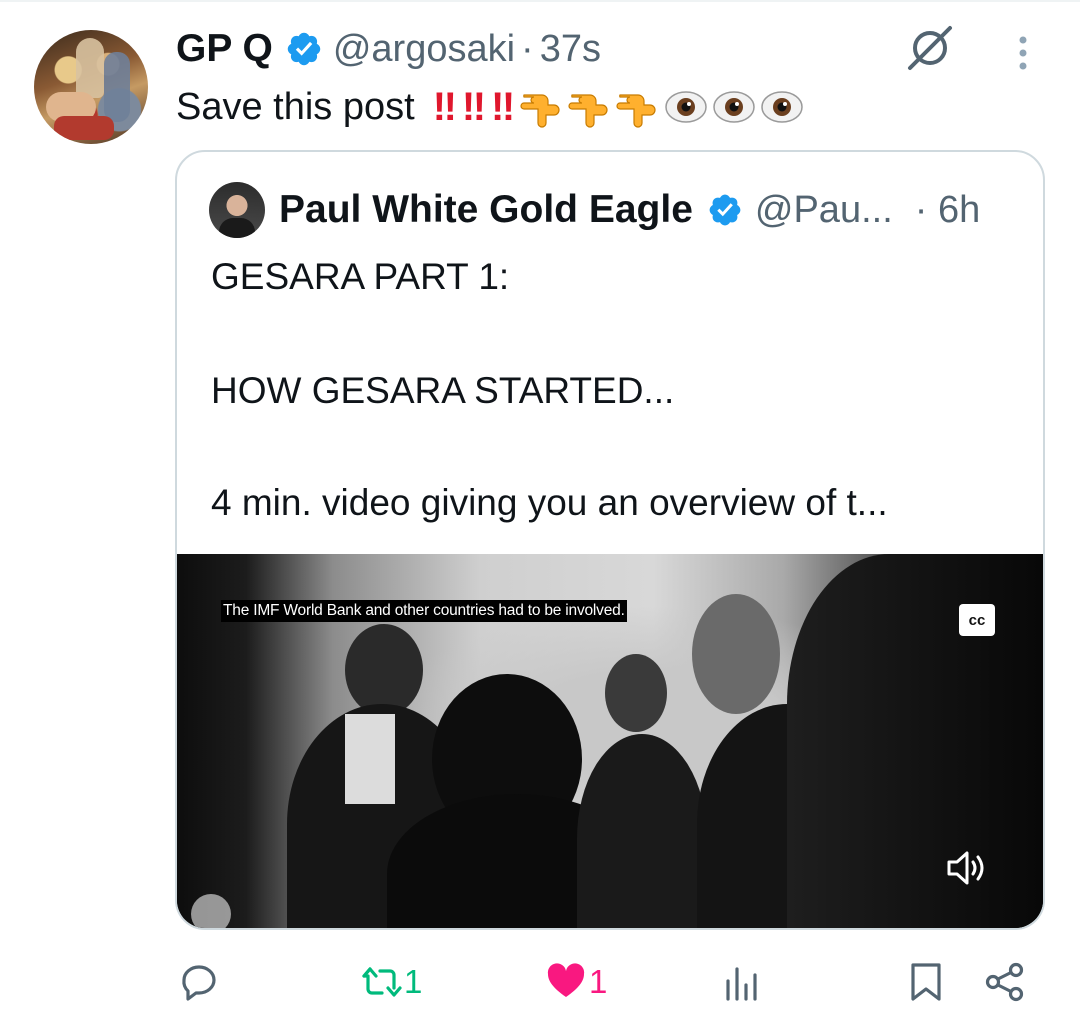 The image size is (1080, 1032). I want to click on more-options-icon, so click(1023, 54).